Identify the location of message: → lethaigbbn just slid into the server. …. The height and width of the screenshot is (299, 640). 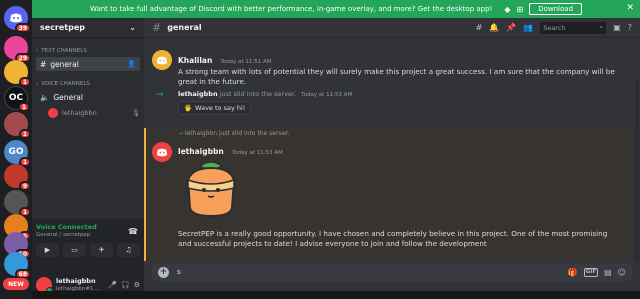
(389, 146).